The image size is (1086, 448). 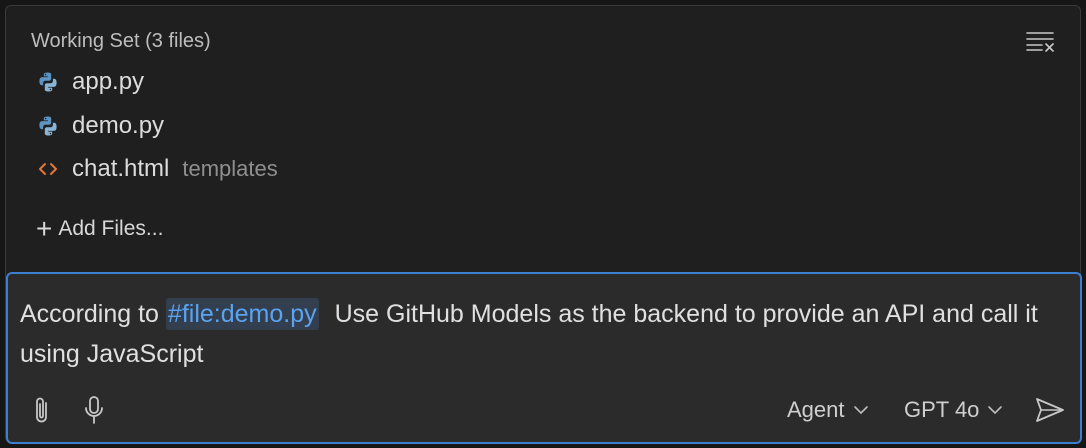 I want to click on attach-button, so click(x=42, y=410).